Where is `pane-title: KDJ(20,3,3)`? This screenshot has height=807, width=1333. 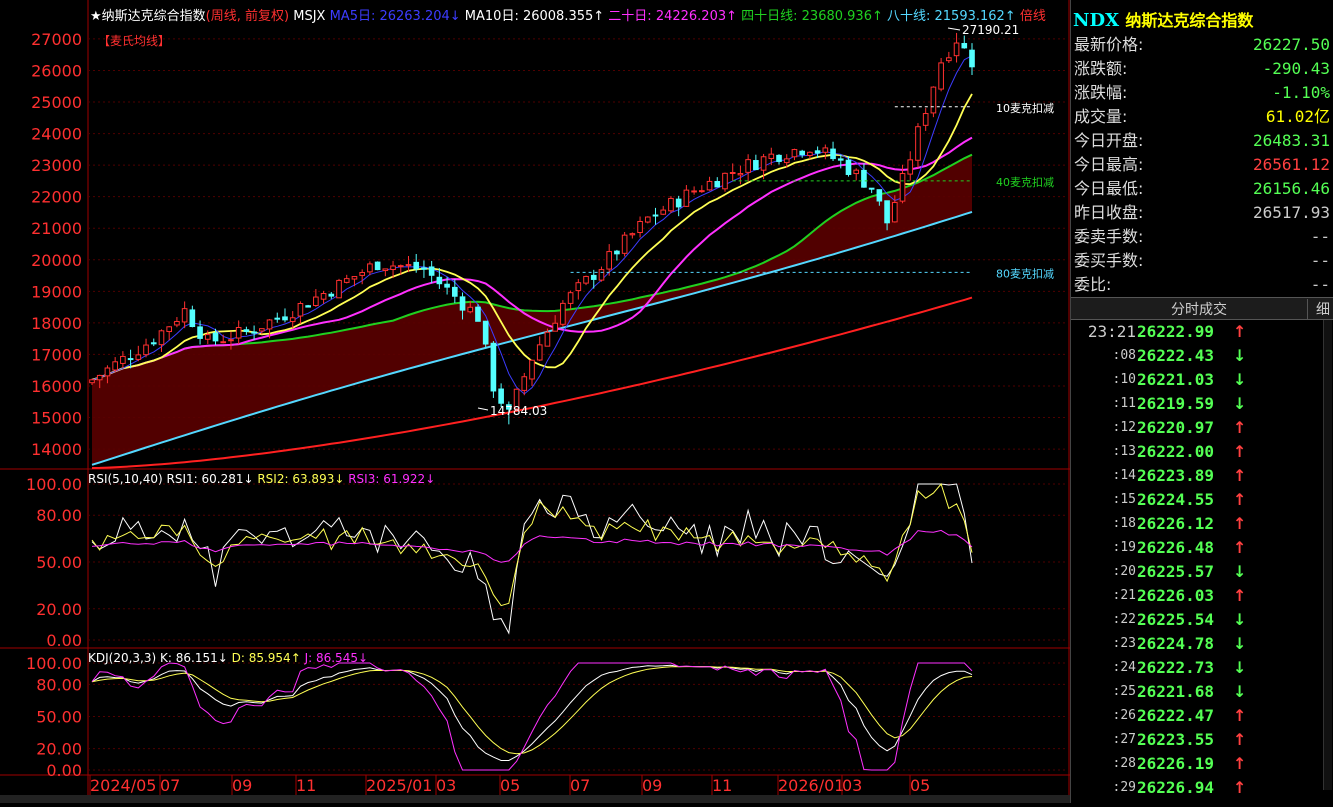 pane-title: KDJ(20,3,3) is located at coordinates (124, 658).